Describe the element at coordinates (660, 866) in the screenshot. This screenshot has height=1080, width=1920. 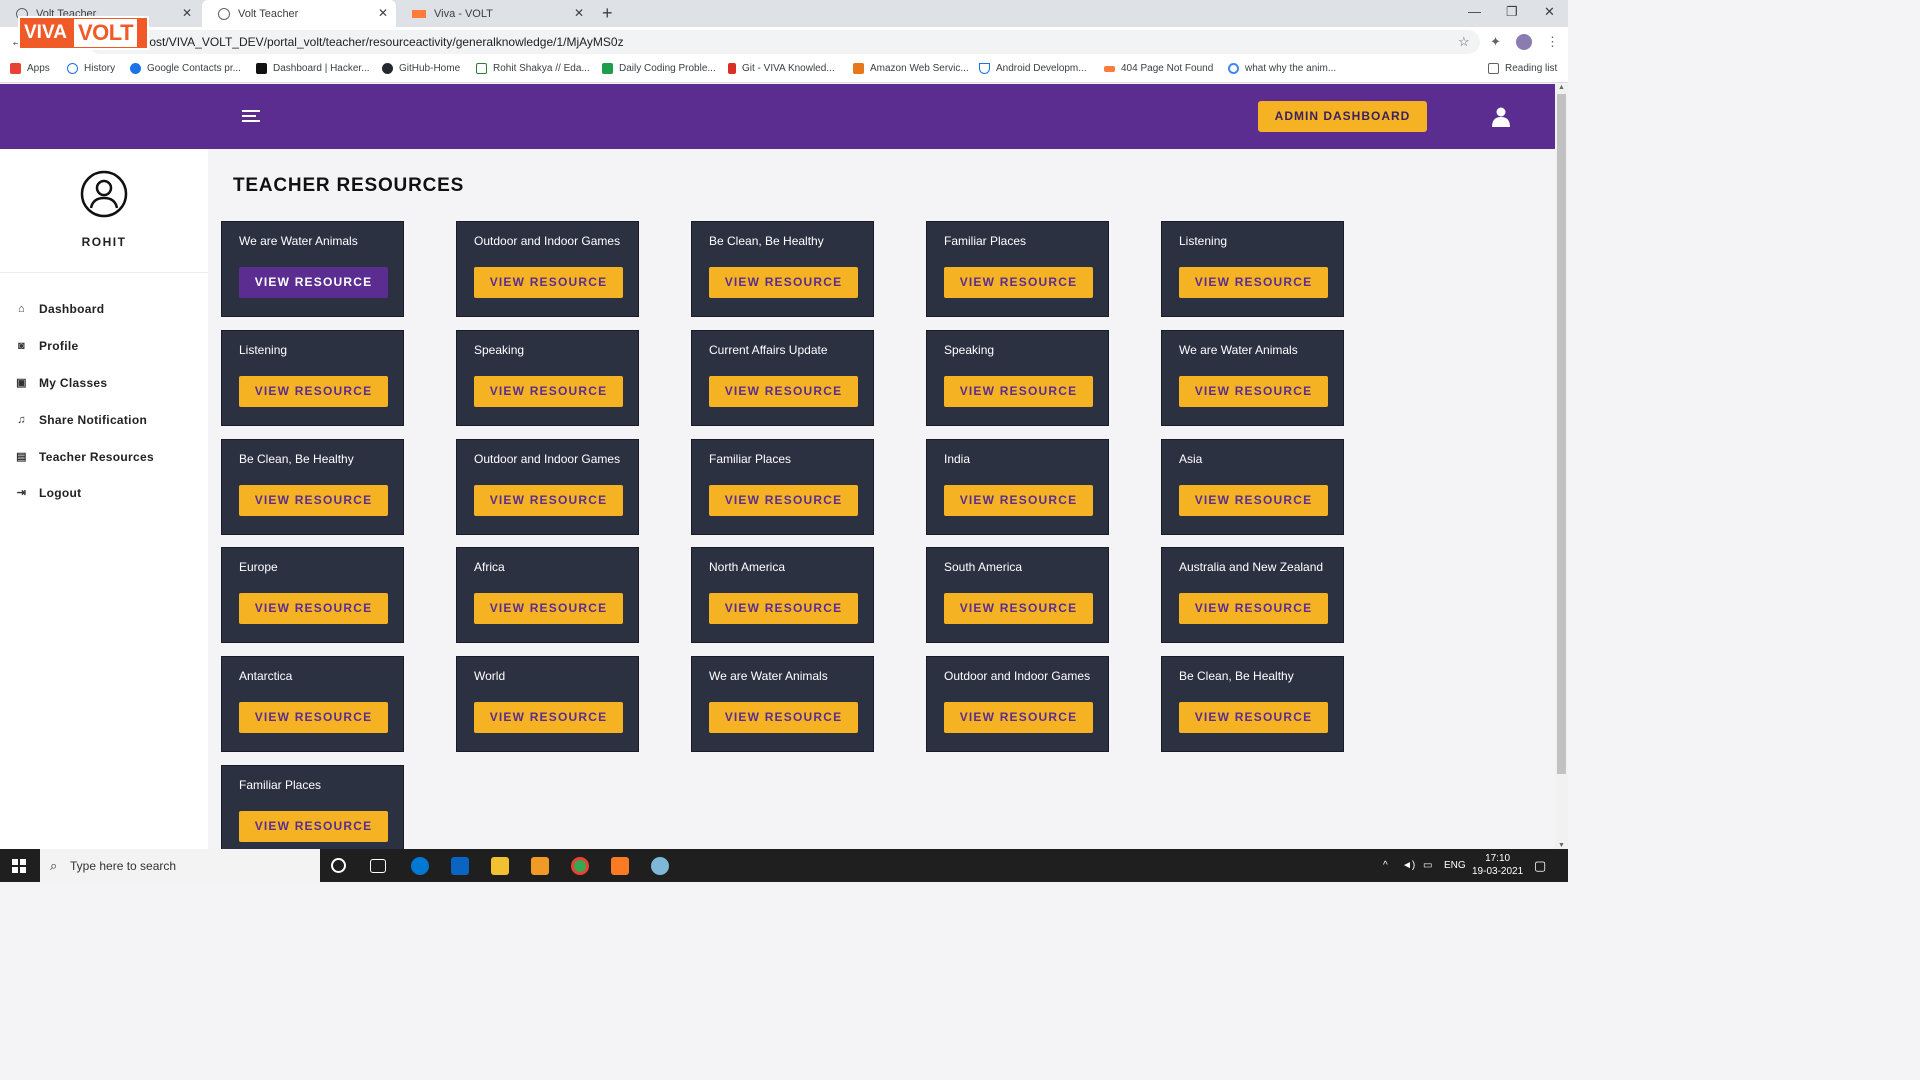
I see `app-icon` at that location.